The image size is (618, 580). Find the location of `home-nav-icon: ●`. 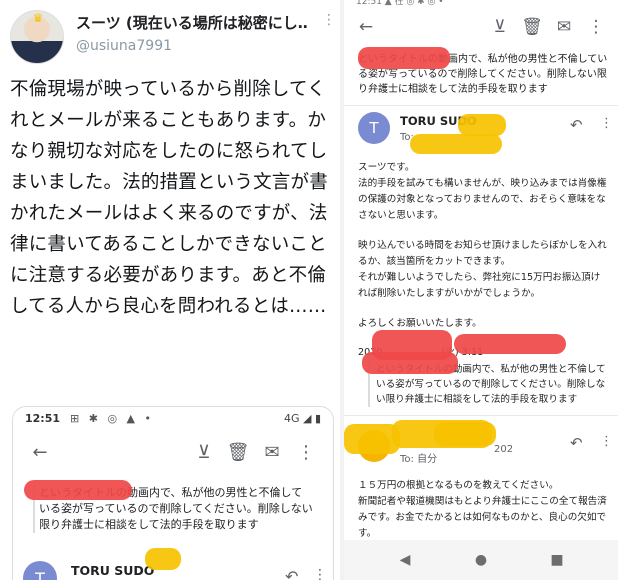

home-nav-icon: ● is located at coordinates (481, 560).